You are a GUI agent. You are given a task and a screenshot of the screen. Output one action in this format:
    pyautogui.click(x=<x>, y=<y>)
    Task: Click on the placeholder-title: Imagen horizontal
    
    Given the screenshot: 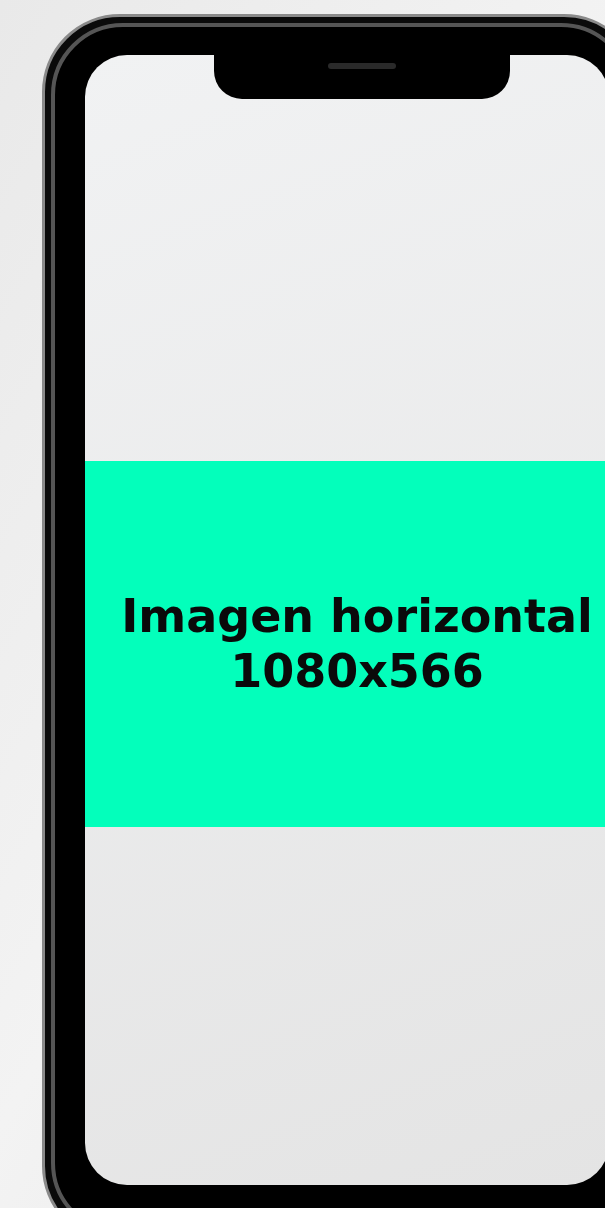 What is the action you would take?
    pyautogui.click(x=357, y=616)
    